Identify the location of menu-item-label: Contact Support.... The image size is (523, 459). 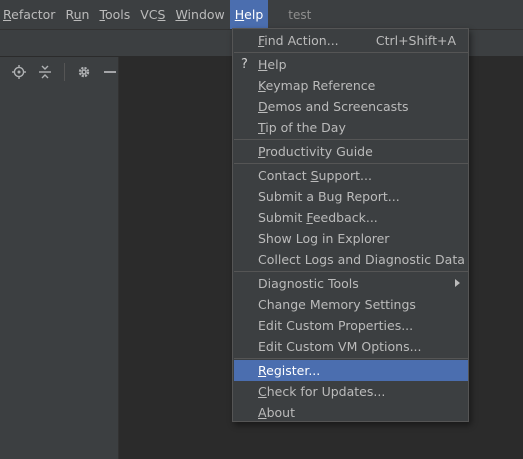
(315, 175).